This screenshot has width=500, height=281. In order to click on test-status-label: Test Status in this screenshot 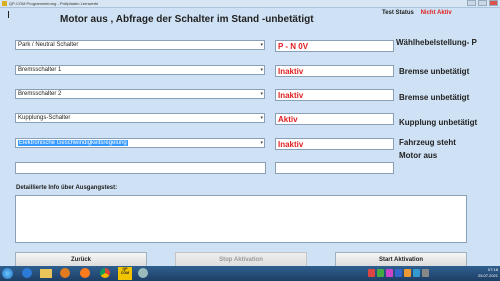, I will do `click(398, 13)`.